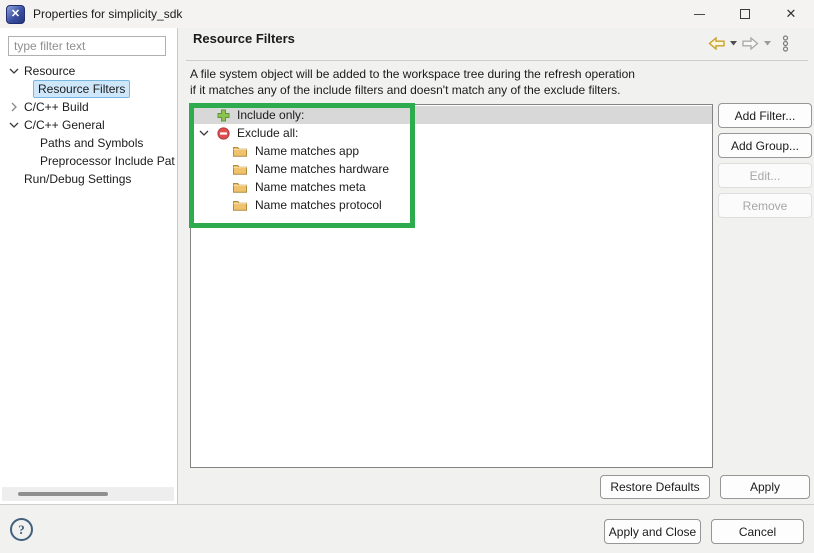 The image size is (814, 553). I want to click on sidebar-item-cpp-build: C/C++ Build, so click(89, 107).